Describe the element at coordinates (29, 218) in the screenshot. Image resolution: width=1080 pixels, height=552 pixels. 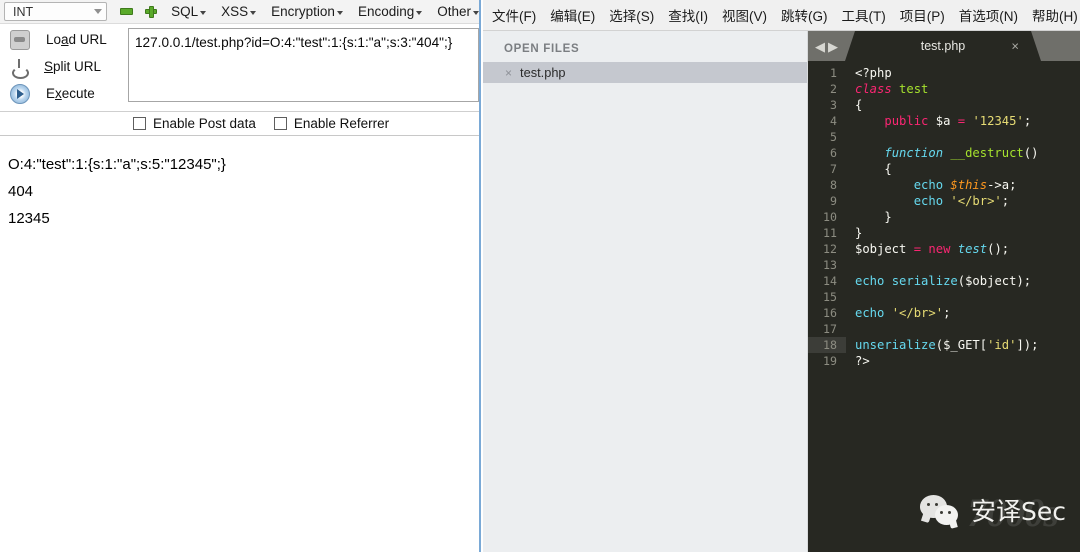
I see `output-line: 12345` at that location.